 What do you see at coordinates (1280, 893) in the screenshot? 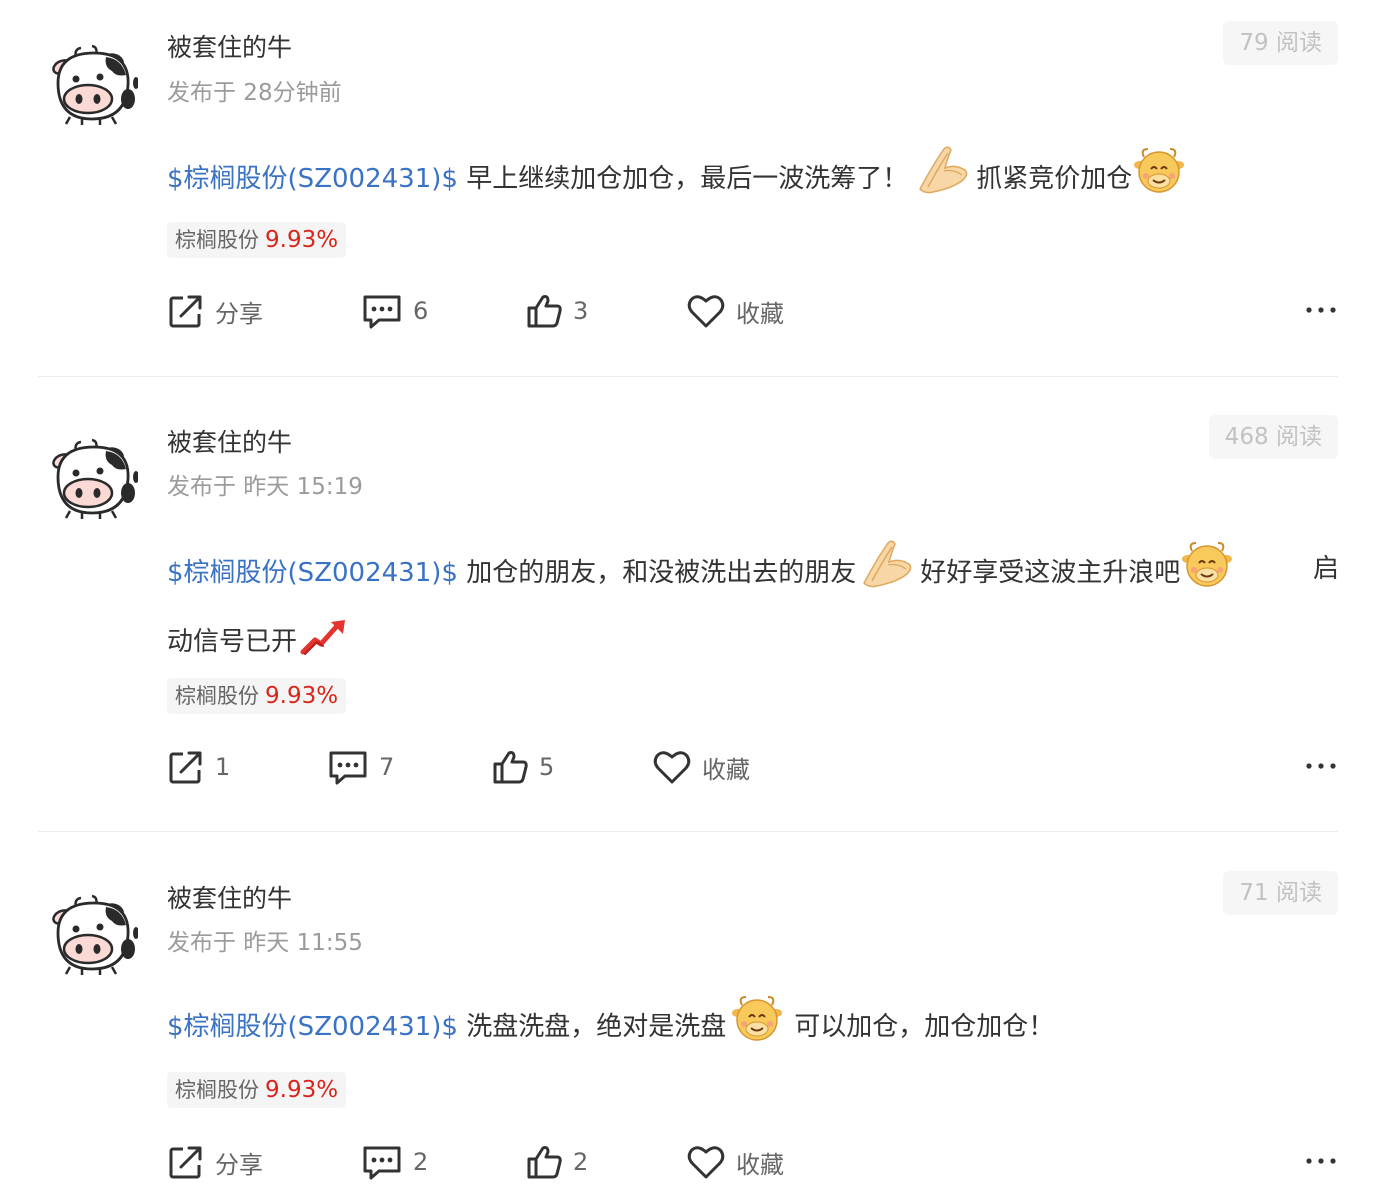
I see `read-count-badge: 71 阅读` at bounding box center [1280, 893].